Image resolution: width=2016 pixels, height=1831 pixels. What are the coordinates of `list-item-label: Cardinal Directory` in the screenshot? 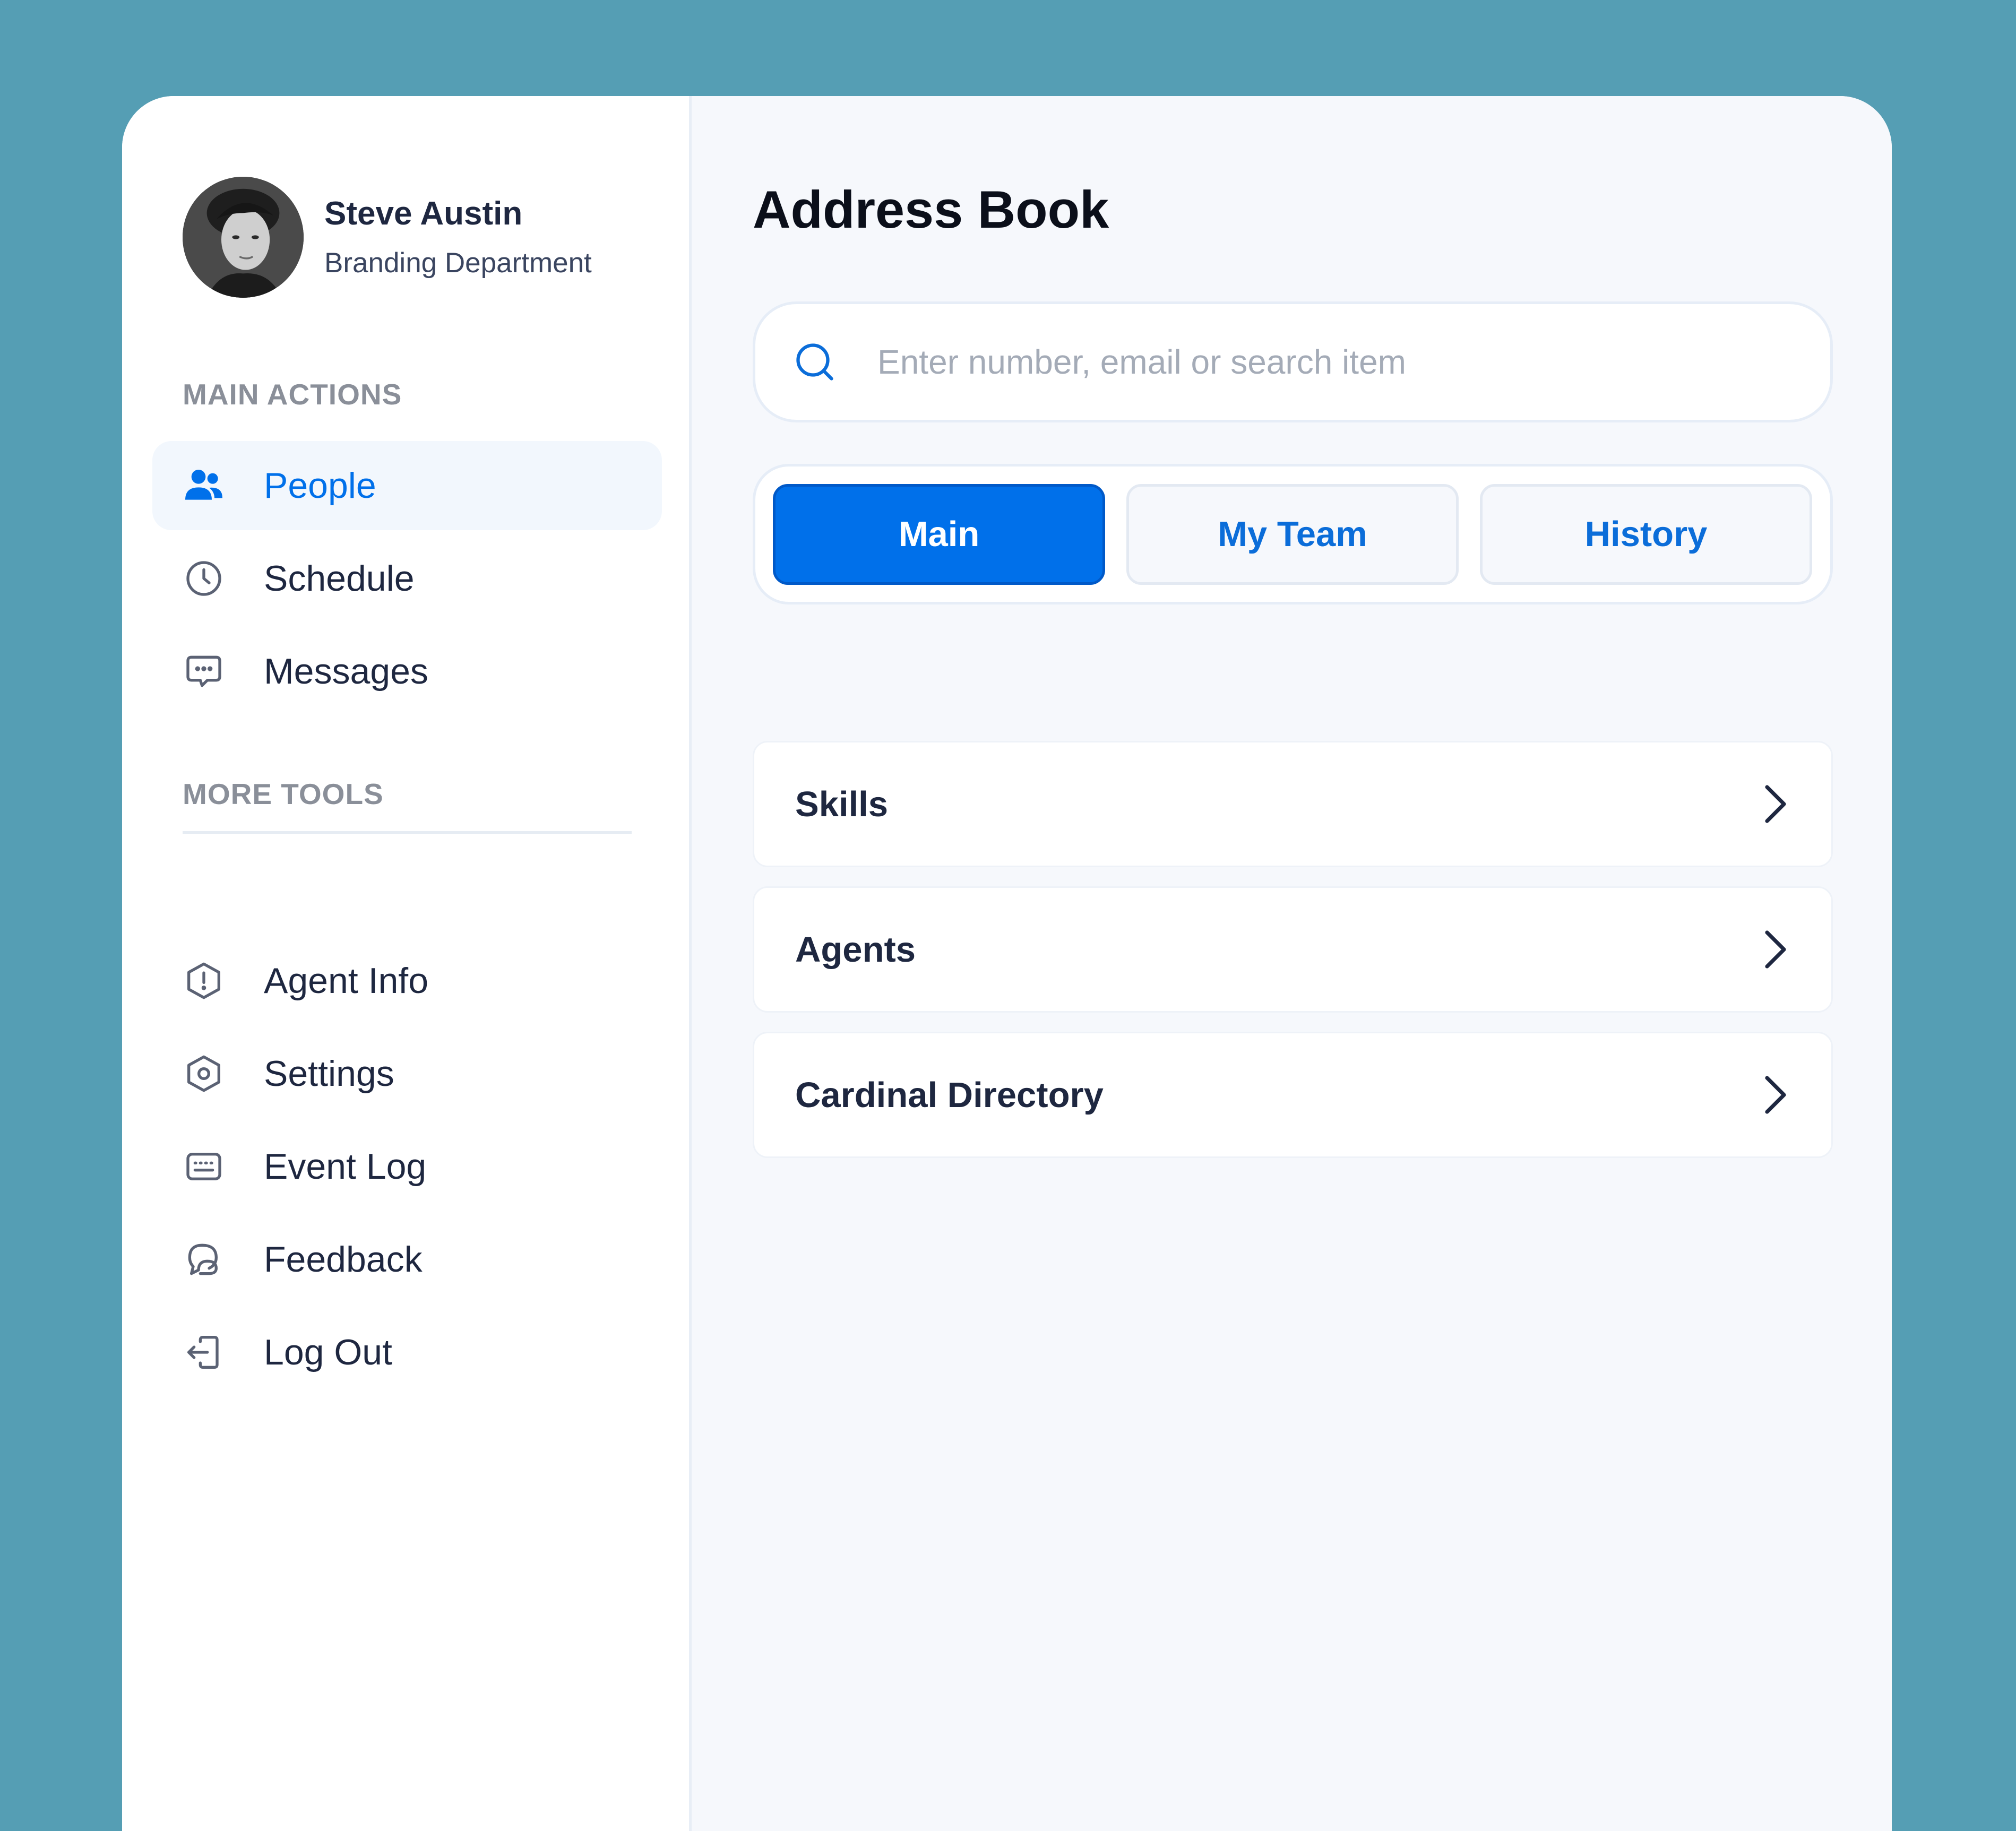 It's located at (949, 1095).